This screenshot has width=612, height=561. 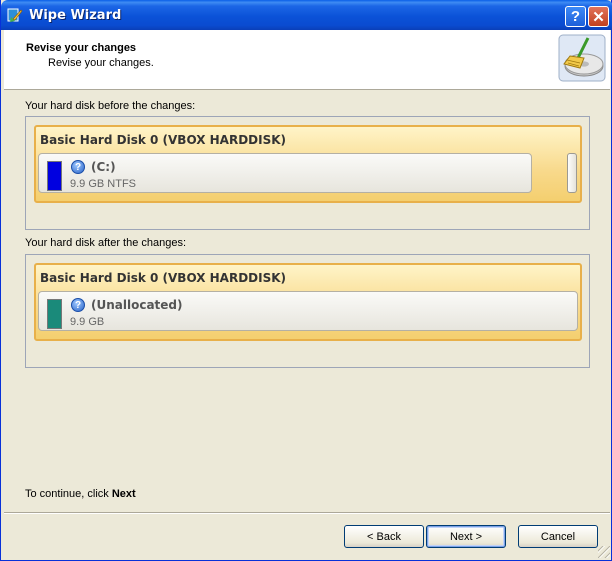 I want to click on cancel-button: Cancel, so click(x=558, y=536).